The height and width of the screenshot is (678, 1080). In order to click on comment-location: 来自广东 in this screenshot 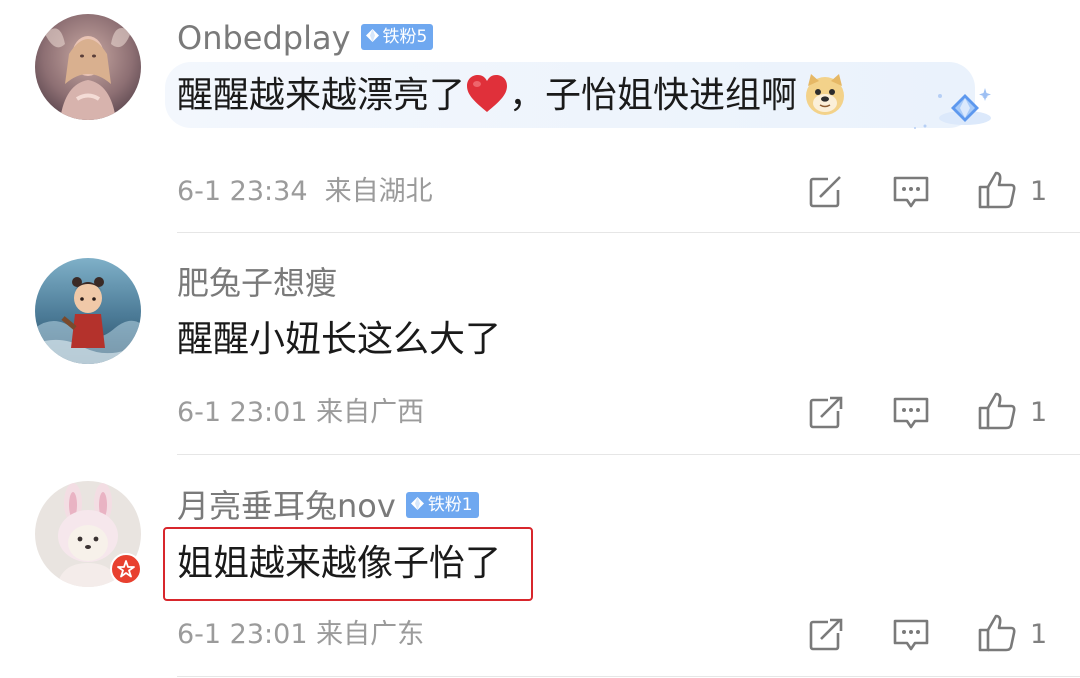, I will do `click(370, 634)`.